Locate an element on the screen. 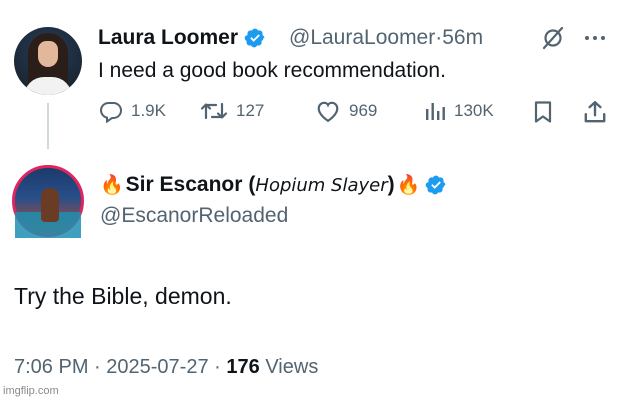 The height and width of the screenshot is (400, 624). paren-close: ) is located at coordinates (391, 184).